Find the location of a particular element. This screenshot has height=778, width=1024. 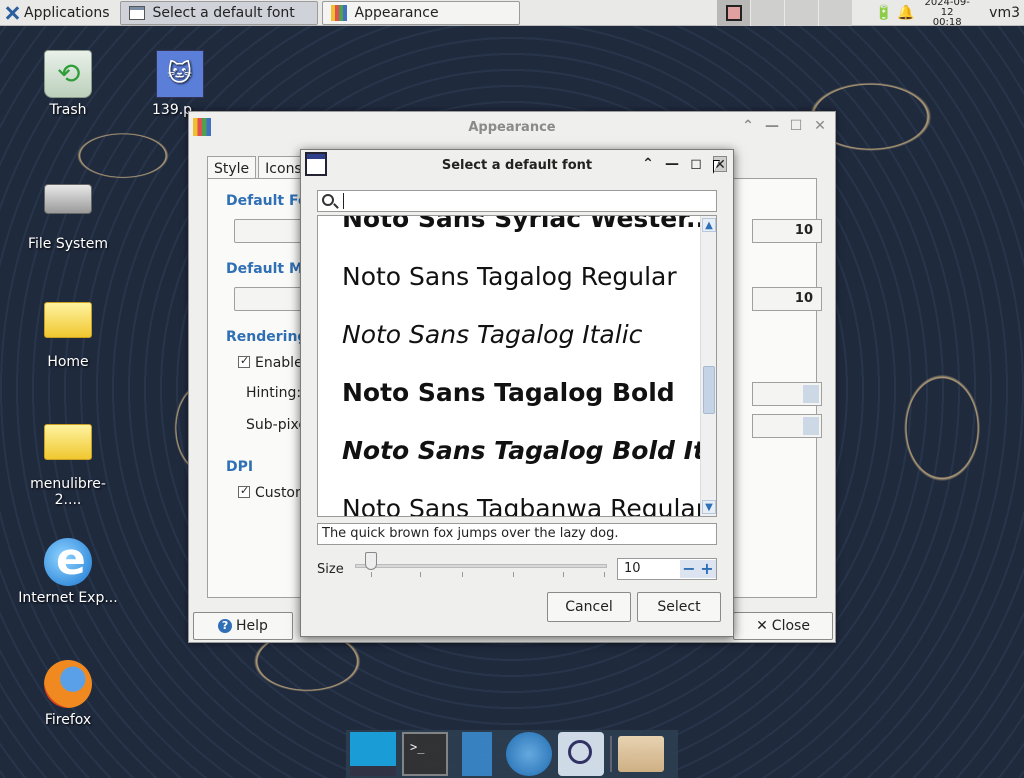

battery-icon: 🔋 is located at coordinates (883, 13).